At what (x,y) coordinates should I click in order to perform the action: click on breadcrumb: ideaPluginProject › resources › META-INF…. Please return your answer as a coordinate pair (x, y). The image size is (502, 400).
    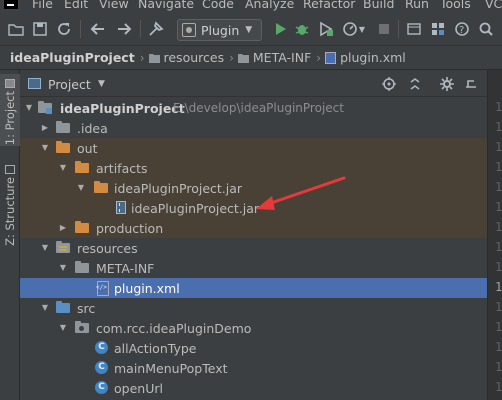
    Looking at the image, I should click on (251, 58).